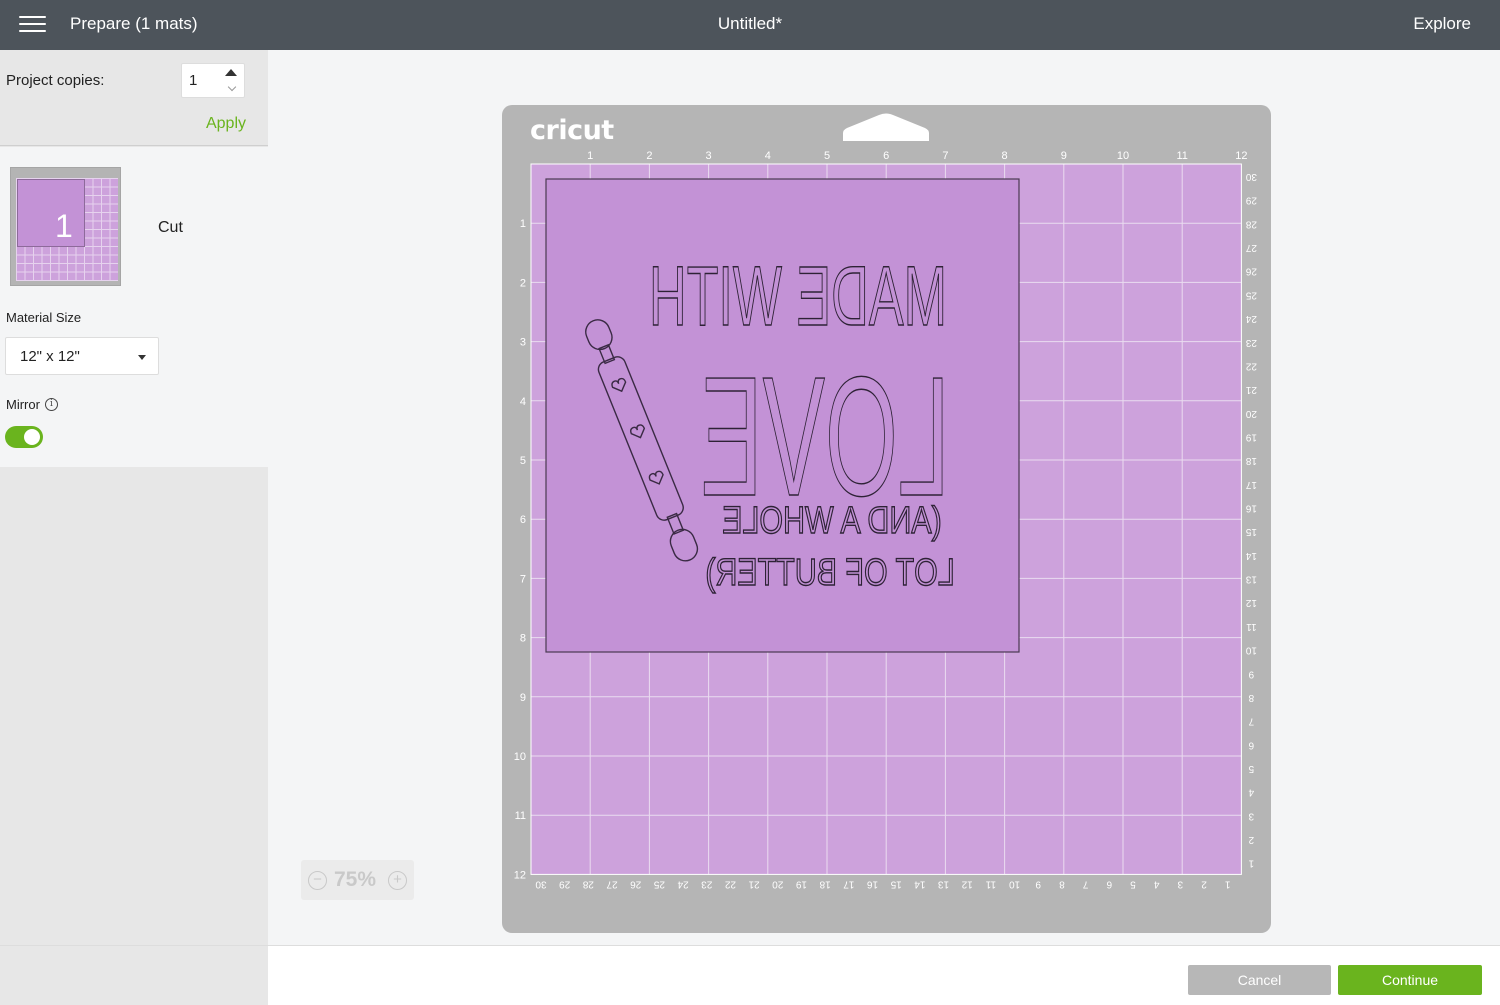  What do you see at coordinates (134, 307) in the screenshot?
I see `mat-settings-panel: 1 Cut Material Size 12" x 12" Mirror i` at bounding box center [134, 307].